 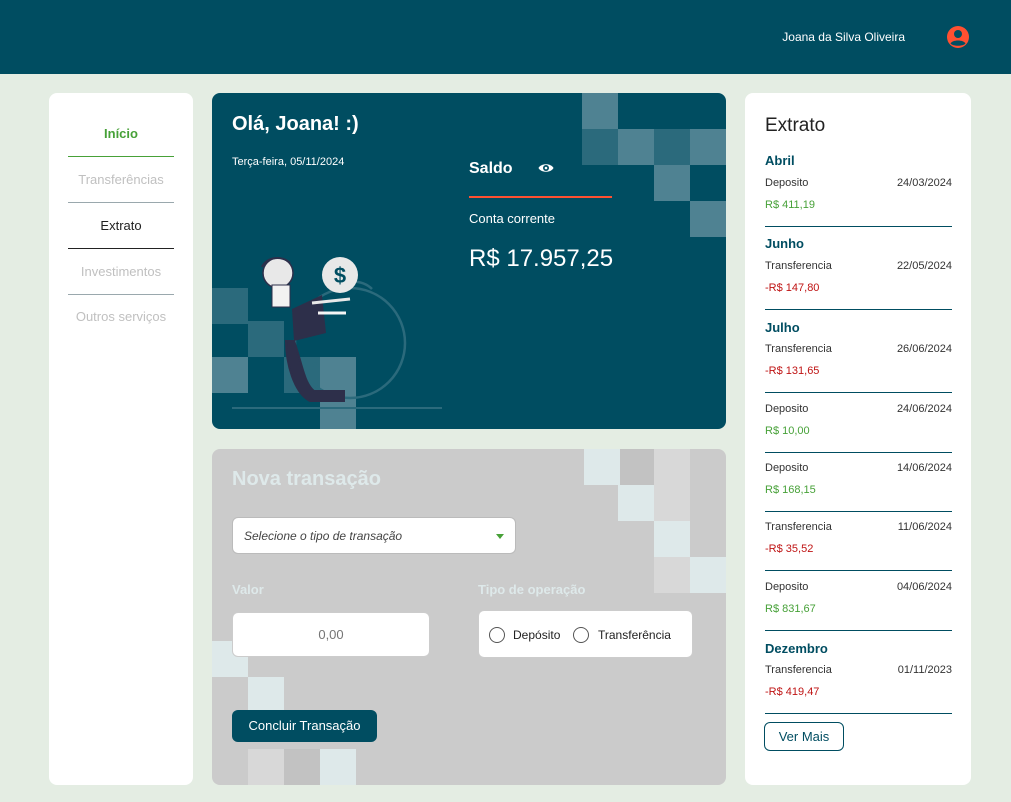 What do you see at coordinates (924, 266) in the screenshot?
I see `entry-date: 22/05/2024` at bounding box center [924, 266].